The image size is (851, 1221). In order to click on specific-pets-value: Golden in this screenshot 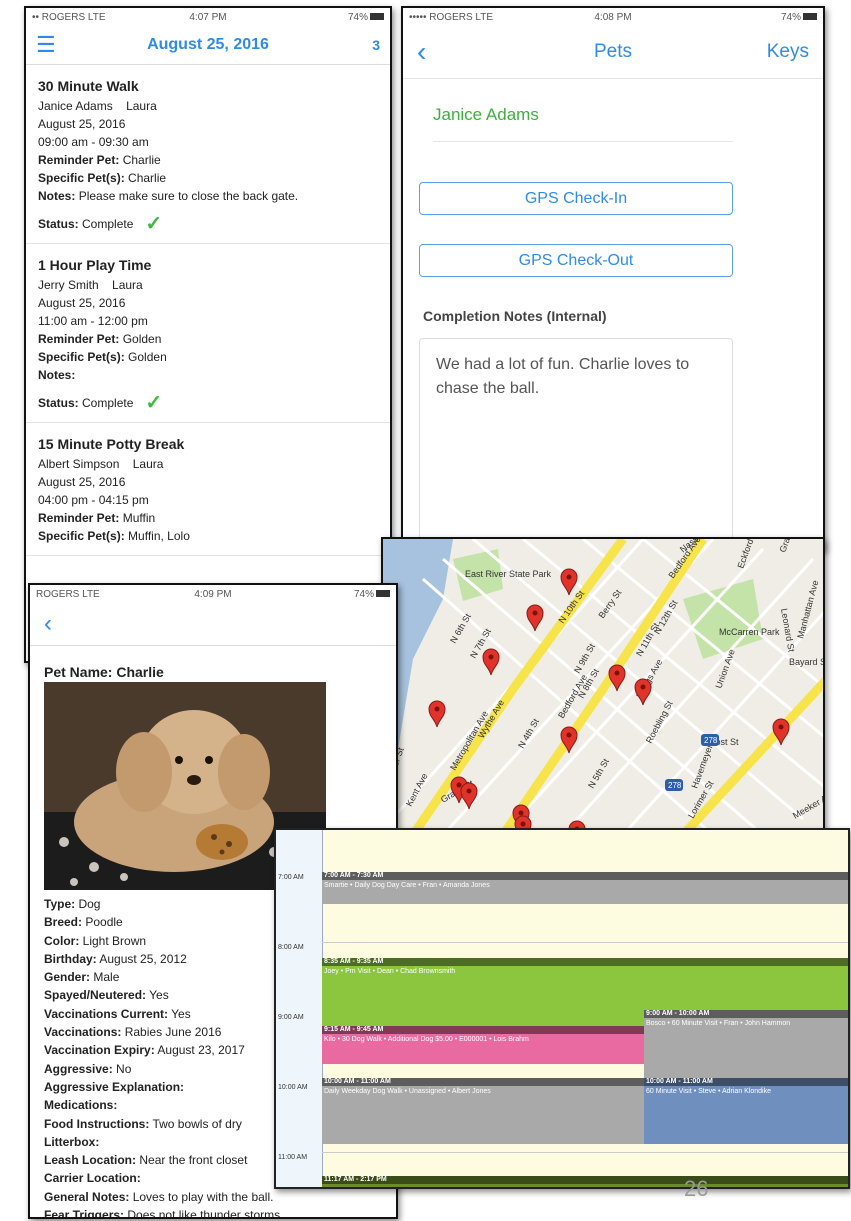, I will do `click(147, 357)`.